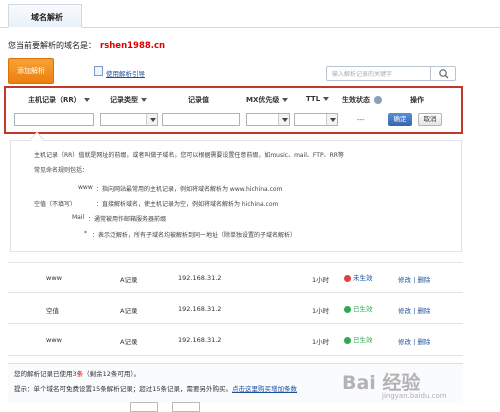 The height and width of the screenshot is (412, 500). I want to click on search-button, so click(443, 73).